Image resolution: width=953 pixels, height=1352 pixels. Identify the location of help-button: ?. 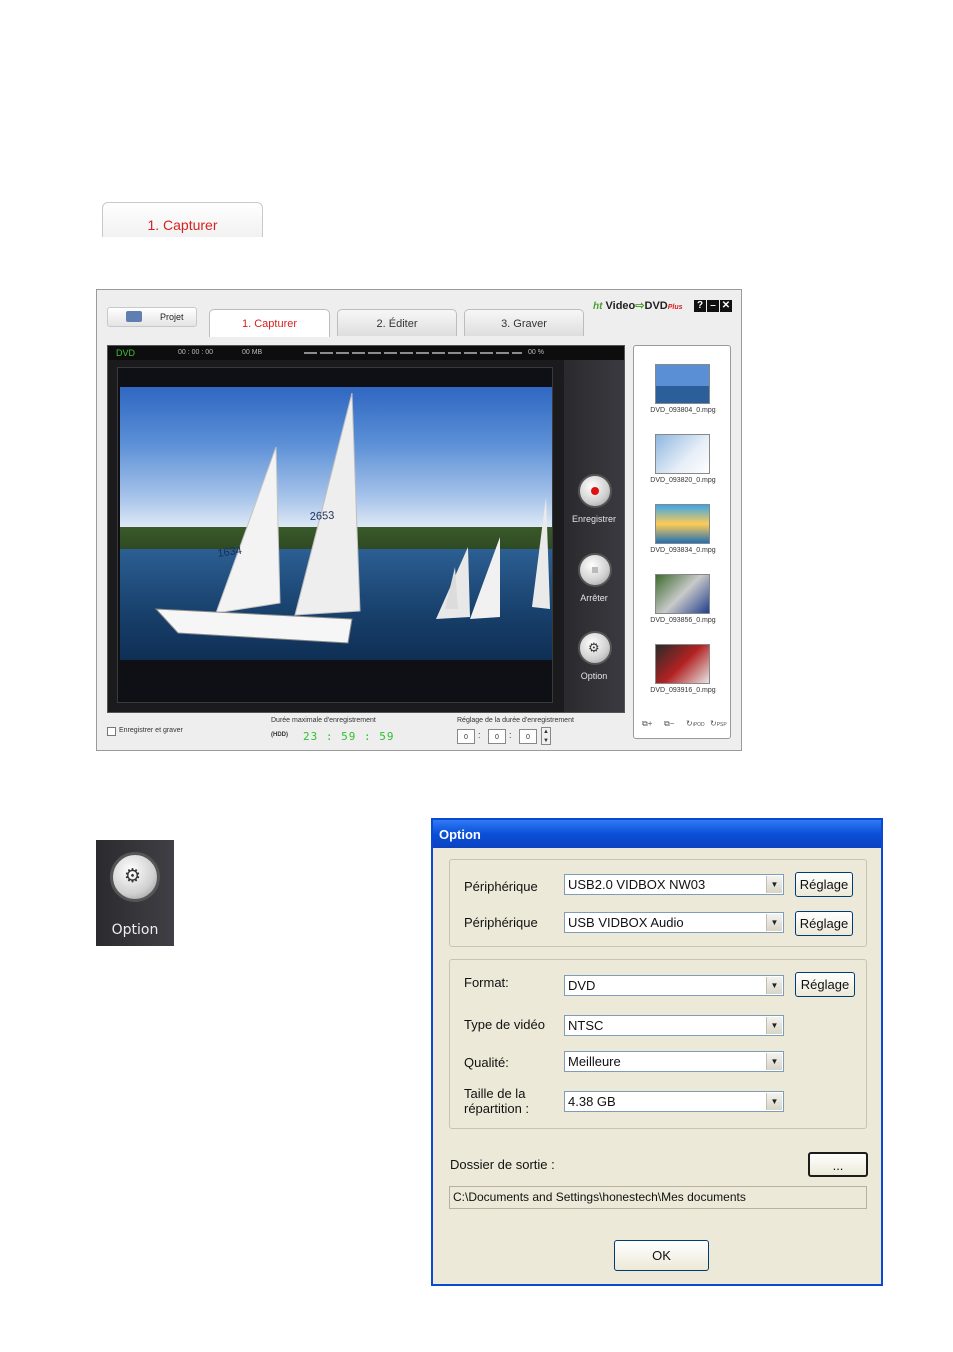
(700, 306).